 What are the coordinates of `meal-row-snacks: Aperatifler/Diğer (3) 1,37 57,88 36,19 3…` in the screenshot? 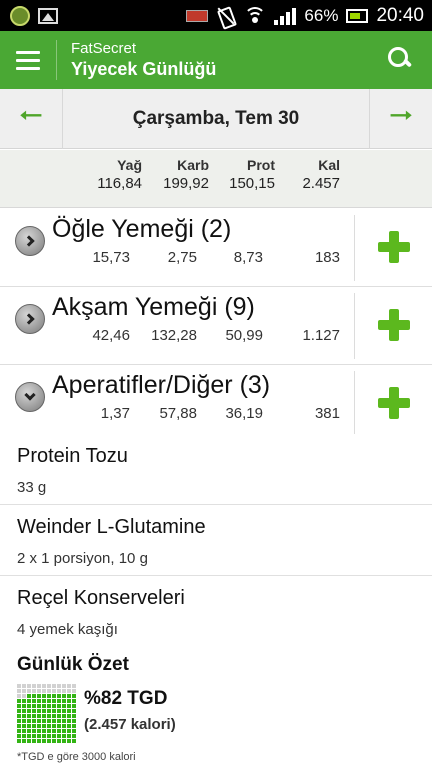 It's located at (216, 404).